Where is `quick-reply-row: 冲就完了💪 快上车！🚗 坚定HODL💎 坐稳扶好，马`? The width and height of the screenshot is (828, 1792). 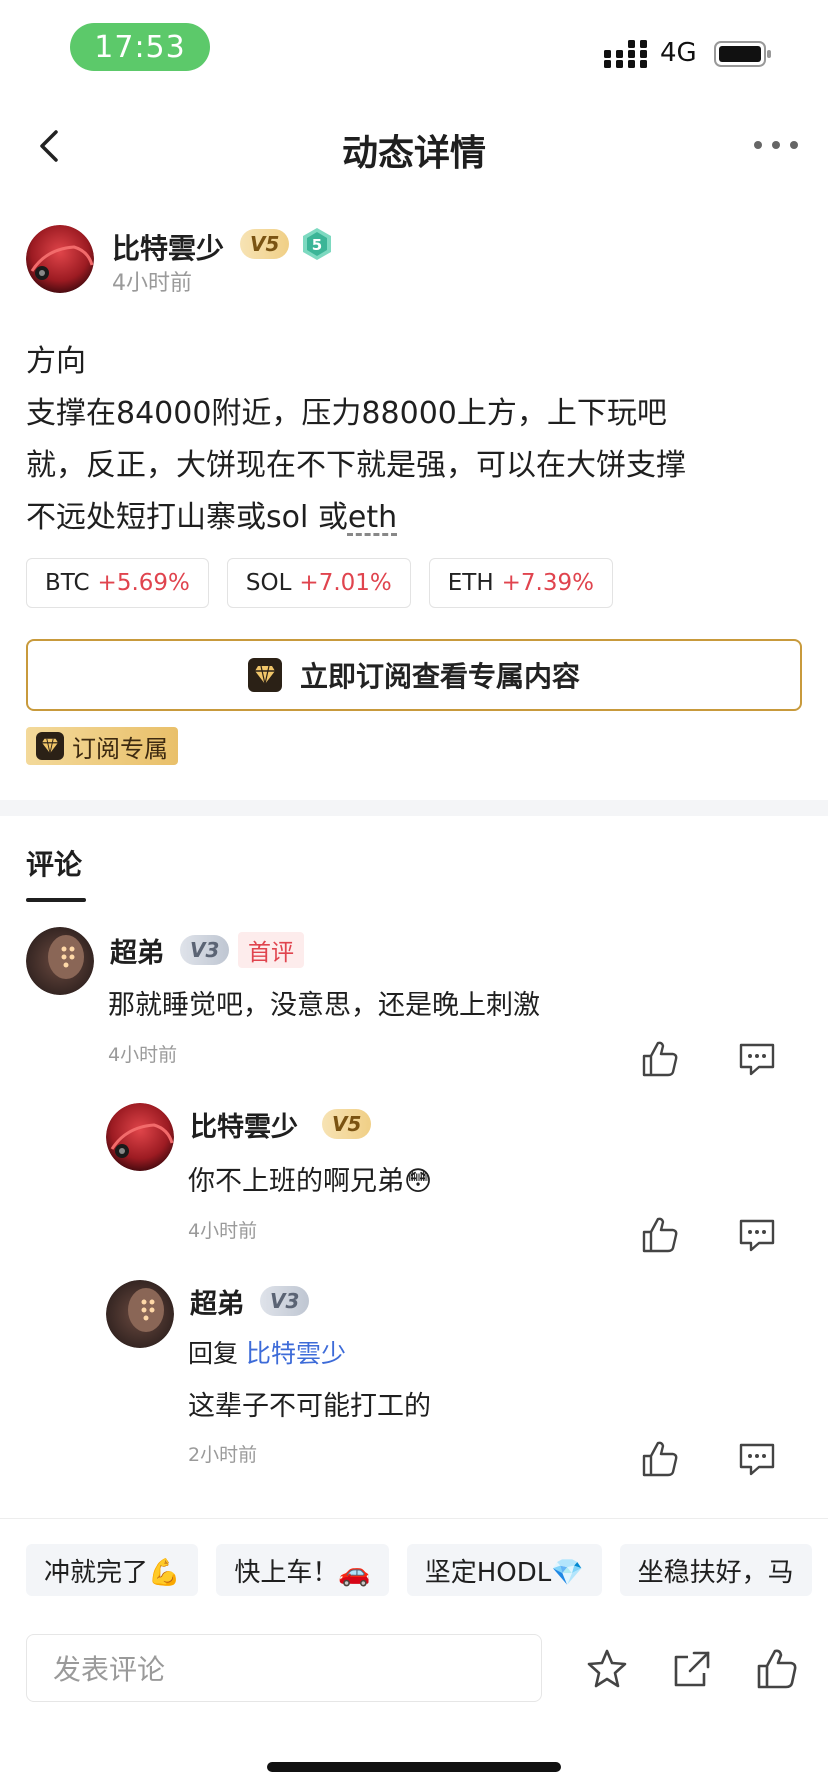 quick-reply-row: 冲就完了💪 快上车！🚗 坚定HODL💎 坐稳扶好，马 is located at coordinates (419, 1570).